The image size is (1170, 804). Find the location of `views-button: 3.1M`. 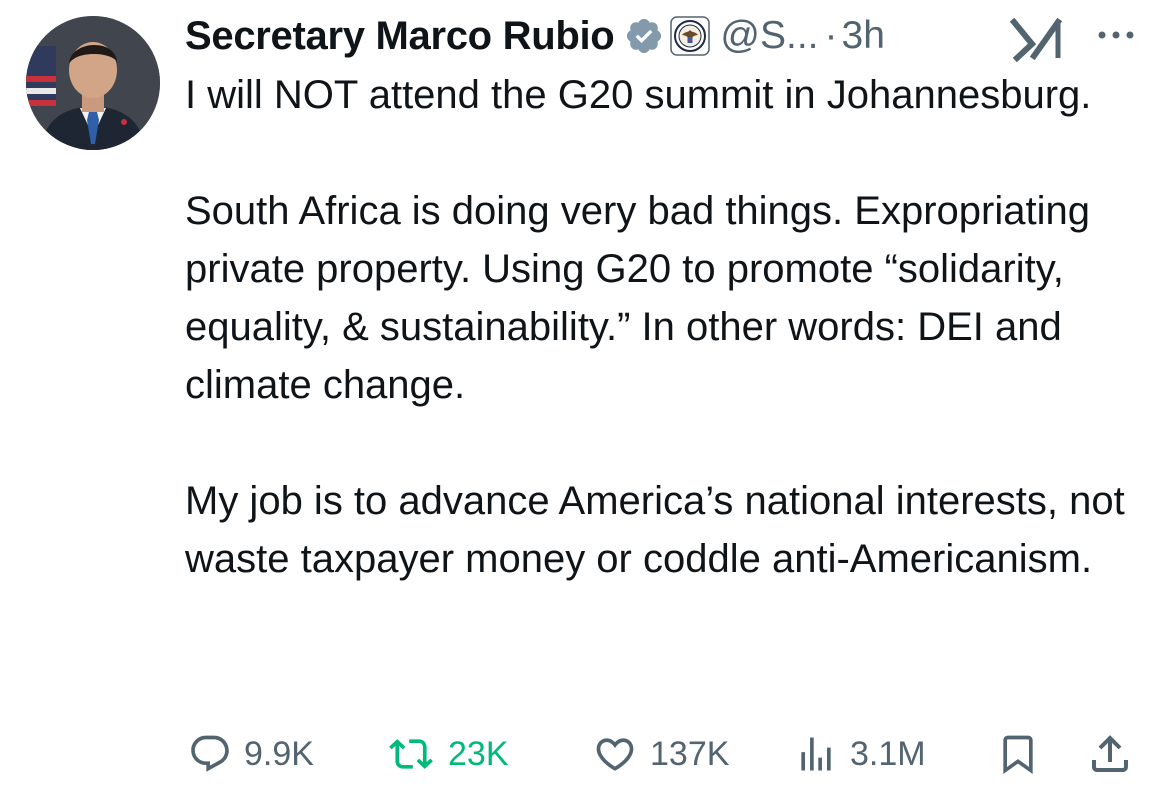

views-button: 3.1M is located at coordinates (860, 754).